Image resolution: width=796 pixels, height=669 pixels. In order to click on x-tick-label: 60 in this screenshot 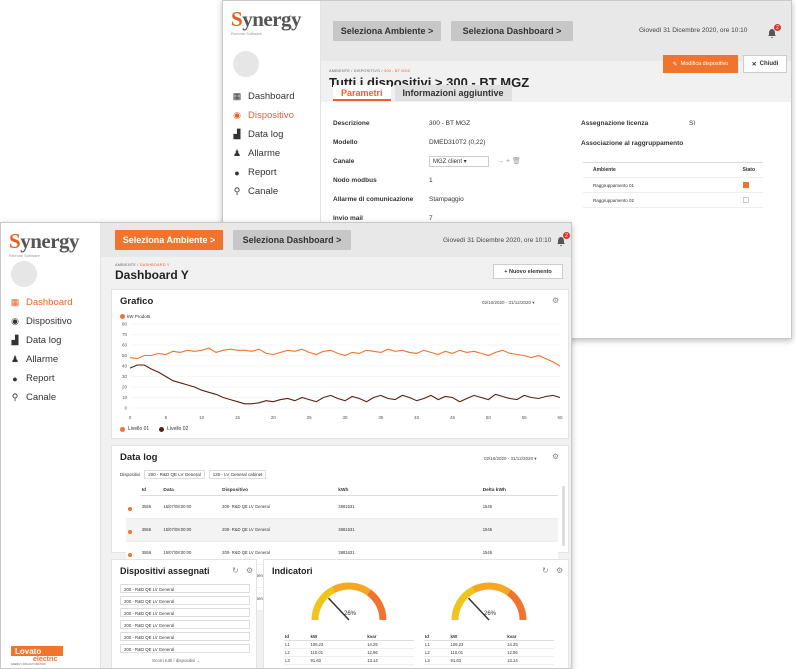, I will do `click(560, 417)`.